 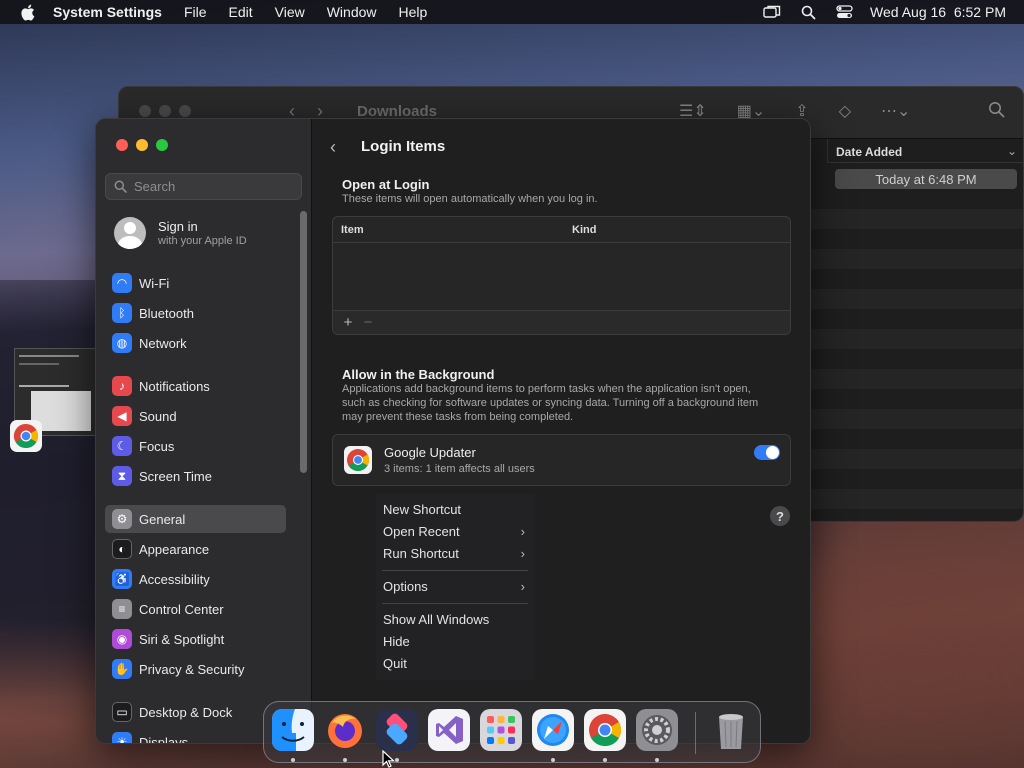 I want to click on sidebar-item-accessibility: ♿ Accessibility, so click(x=195, y=579).